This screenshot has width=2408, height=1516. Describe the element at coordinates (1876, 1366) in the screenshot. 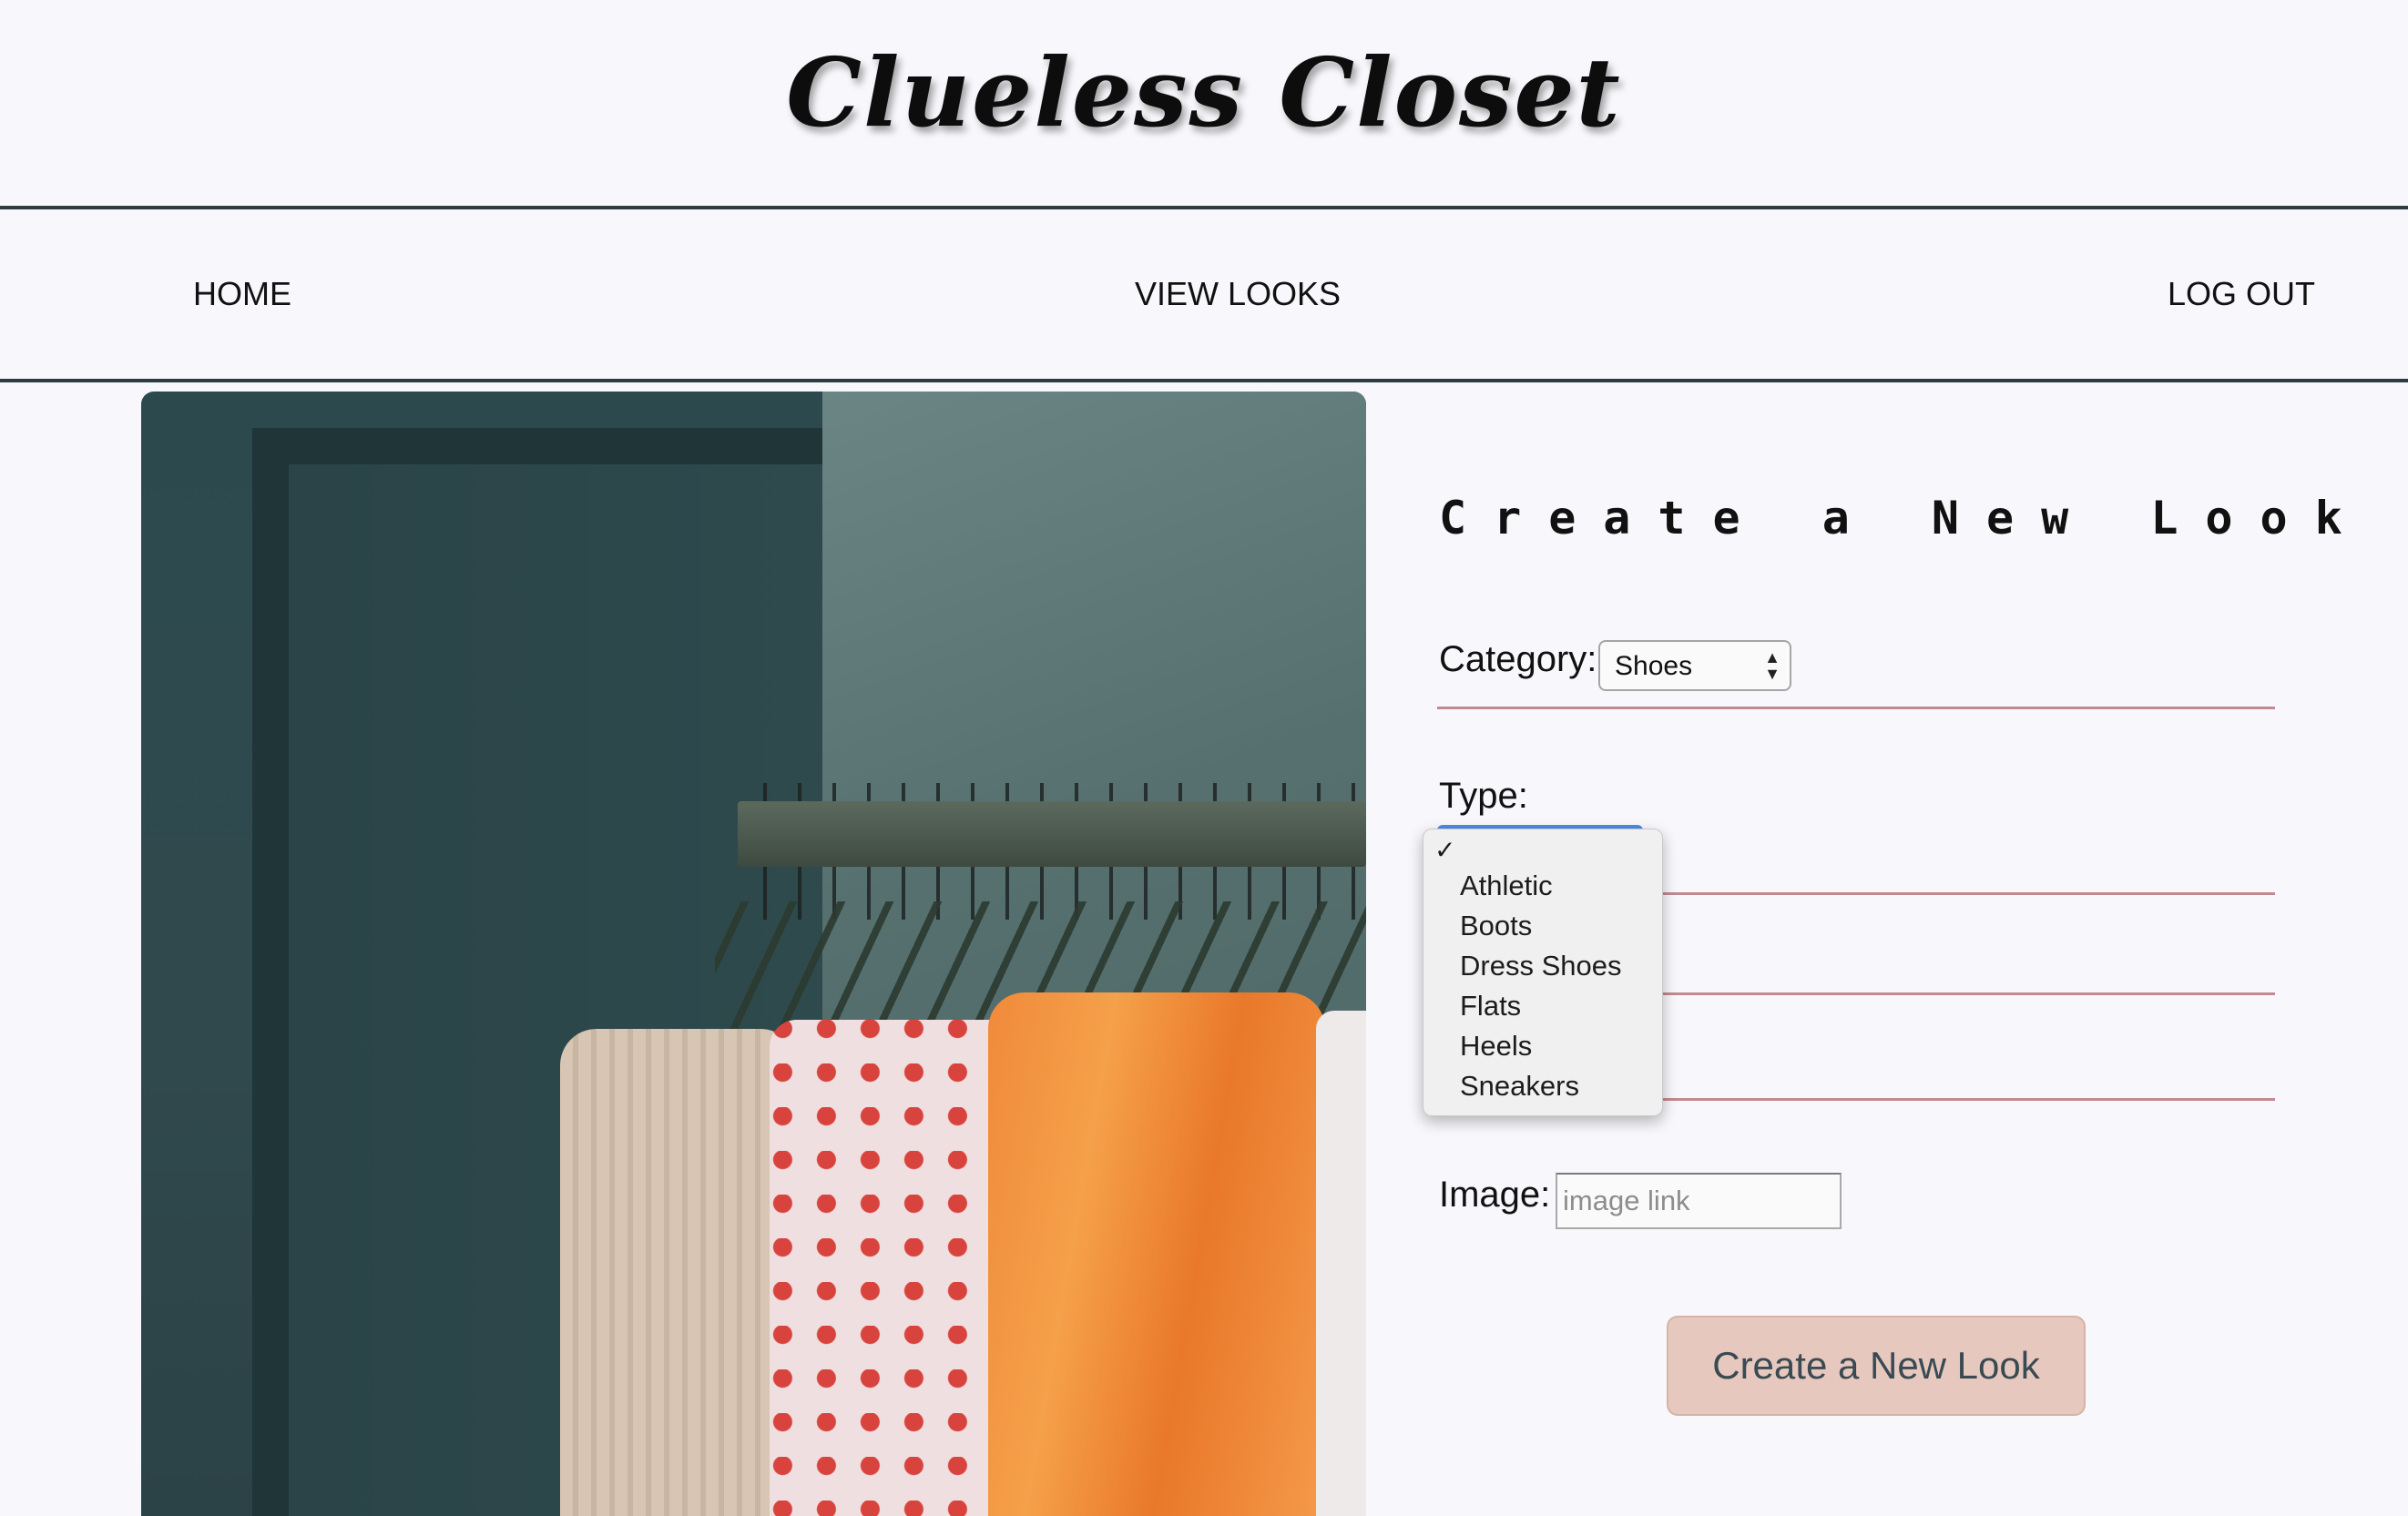

I see `create-look-button: Create a New Look` at that location.